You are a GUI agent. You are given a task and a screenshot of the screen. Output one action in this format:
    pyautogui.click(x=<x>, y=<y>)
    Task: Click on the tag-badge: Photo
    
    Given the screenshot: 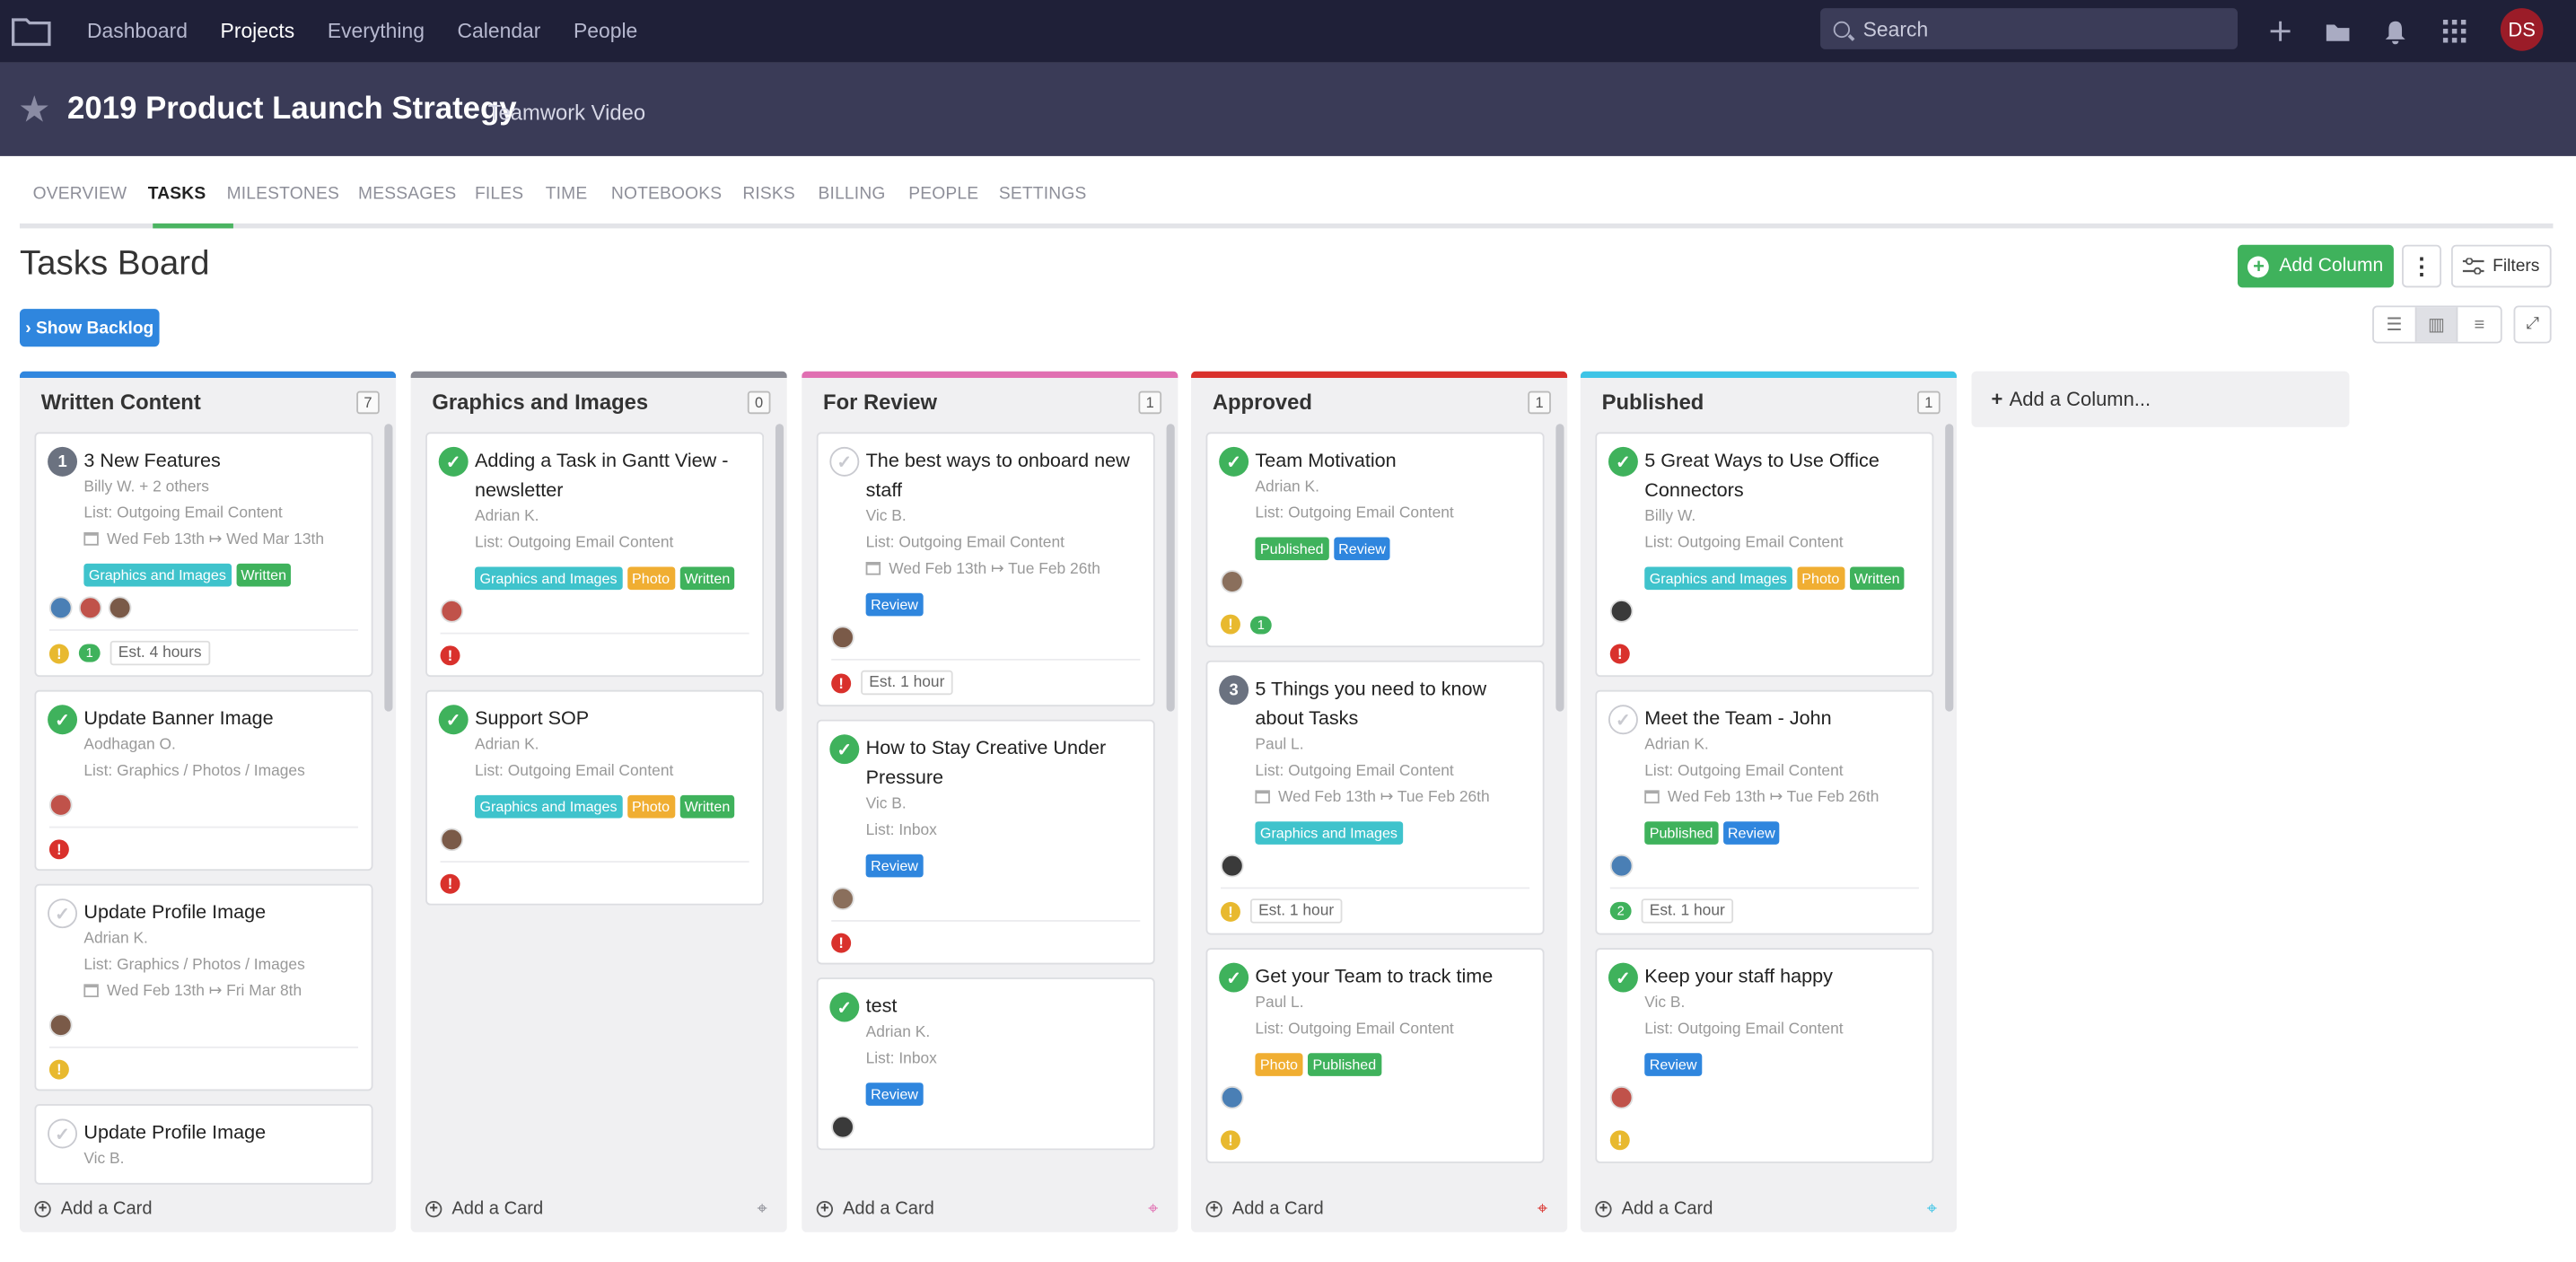 What is the action you would take?
    pyautogui.click(x=650, y=579)
    